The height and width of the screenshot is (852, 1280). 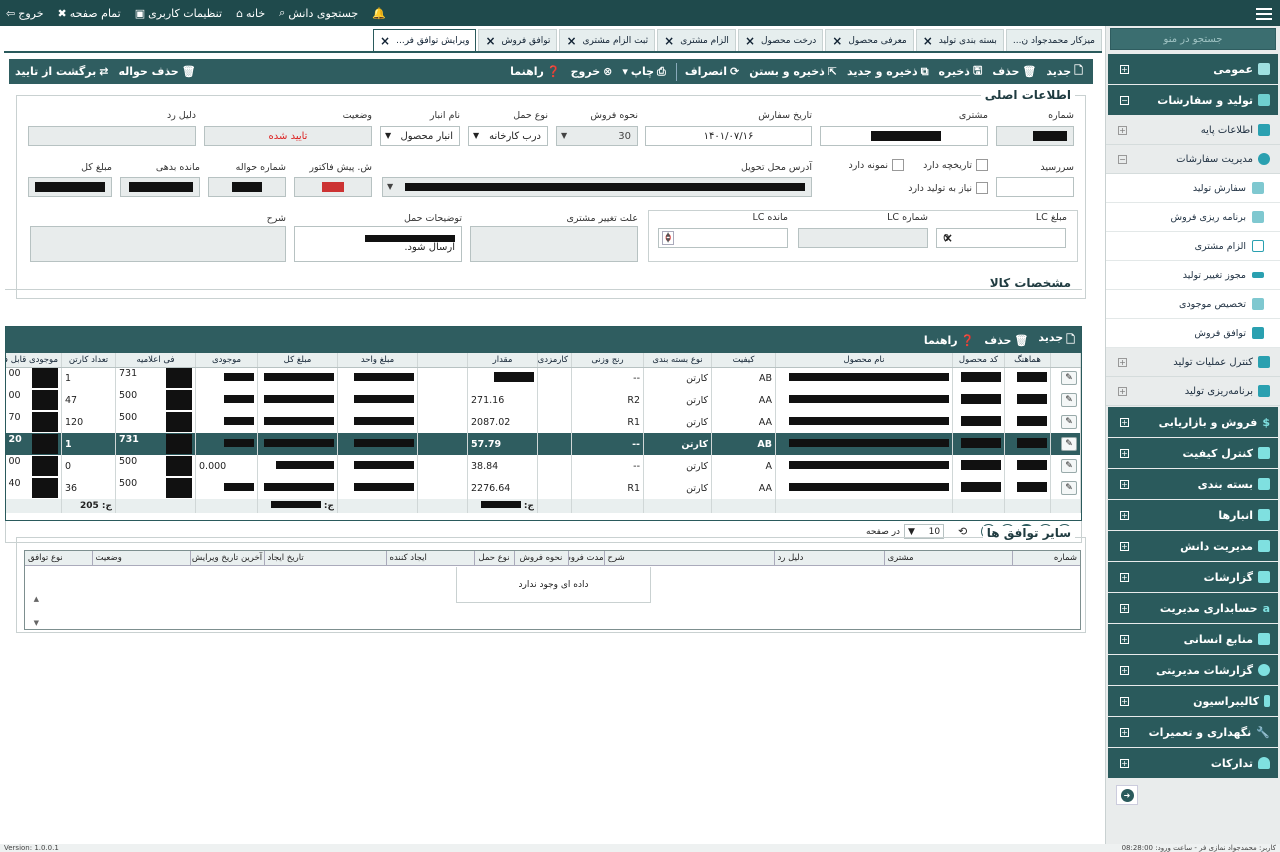 What do you see at coordinates (1193, 639) in the screenshot?
I see `sidebar-item-hr: منابع انسانی +` at bounding box center [1193, 639].